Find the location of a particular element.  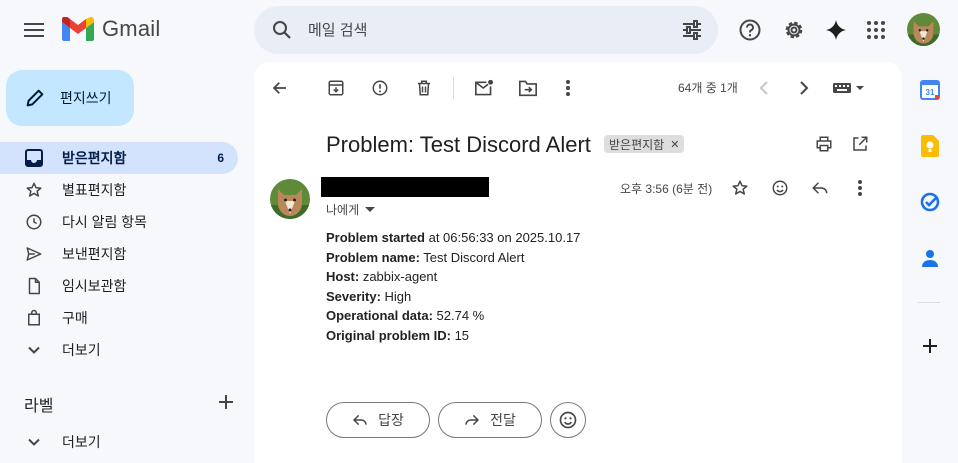

move-to-button is located at coordinates (528, 88).